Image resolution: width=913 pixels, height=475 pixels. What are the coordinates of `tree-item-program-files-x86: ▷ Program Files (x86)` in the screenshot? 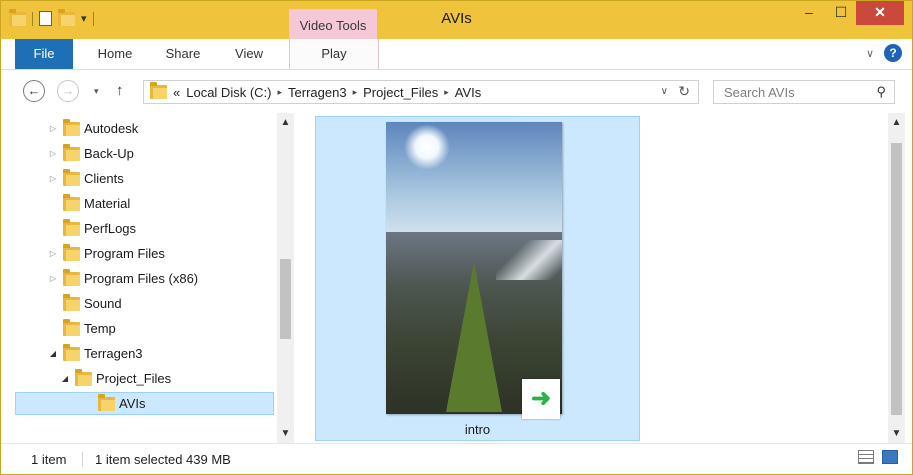 It's located at (122, 278).